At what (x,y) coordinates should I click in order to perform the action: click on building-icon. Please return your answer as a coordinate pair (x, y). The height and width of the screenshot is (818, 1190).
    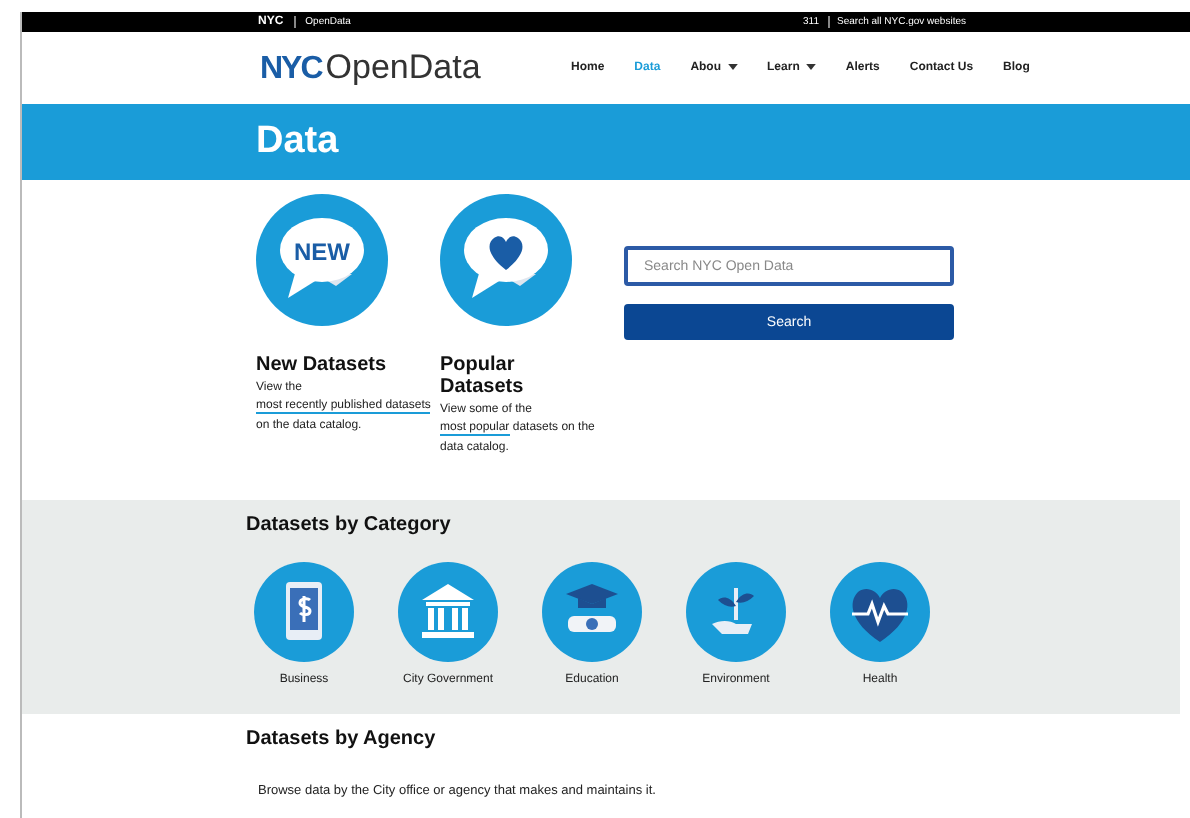
    Looking at the image, I should click on (448, 612).